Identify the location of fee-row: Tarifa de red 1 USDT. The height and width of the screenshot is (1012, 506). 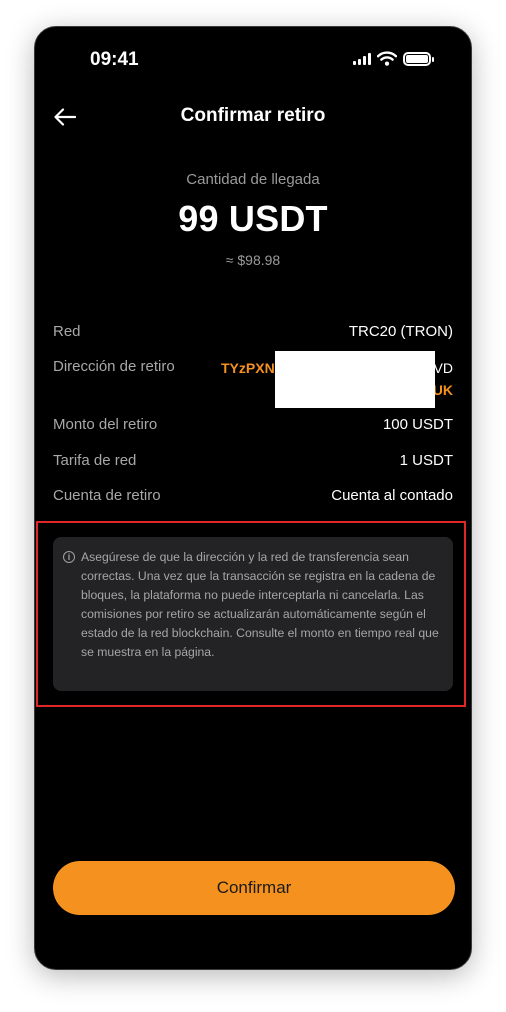
(253, 469).